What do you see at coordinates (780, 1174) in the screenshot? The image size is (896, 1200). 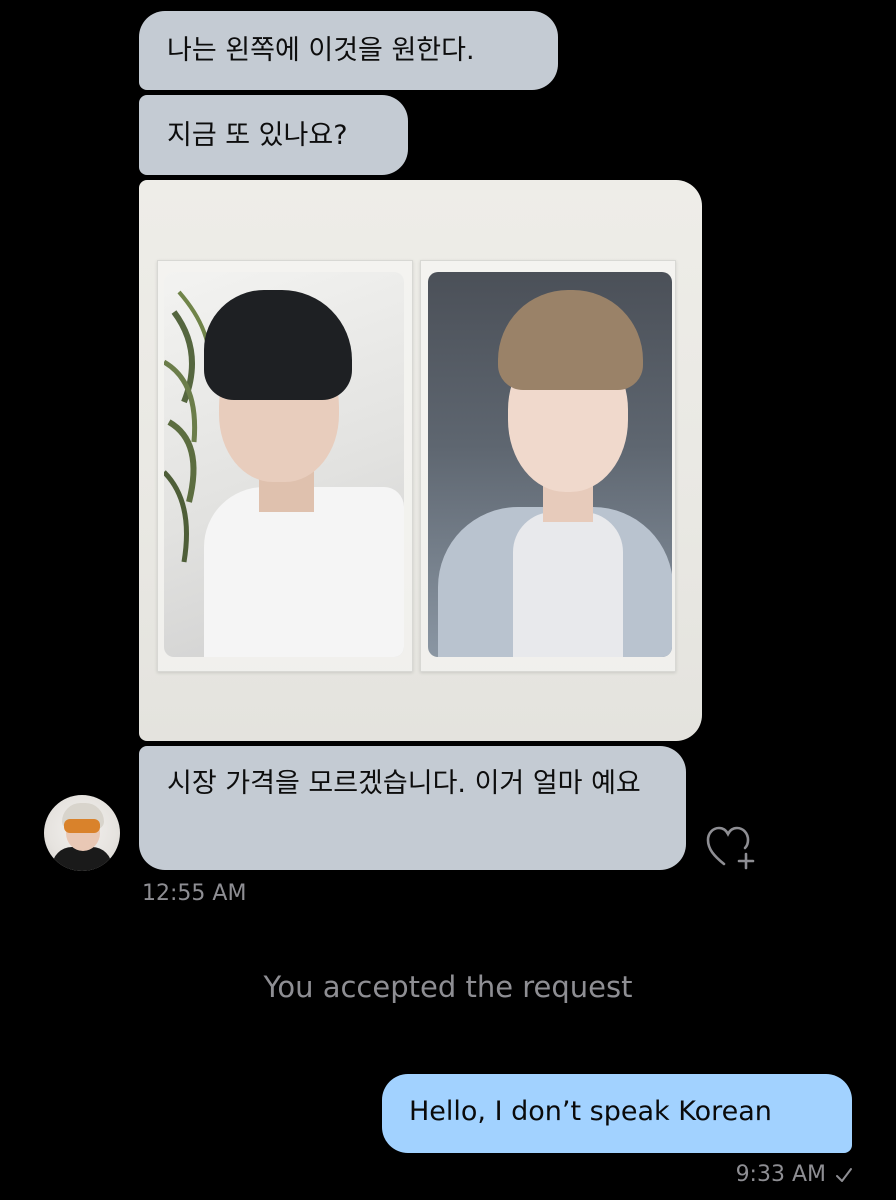 I see `message-timestamp: 9:33 AM` at bounding box center [780, 1174].